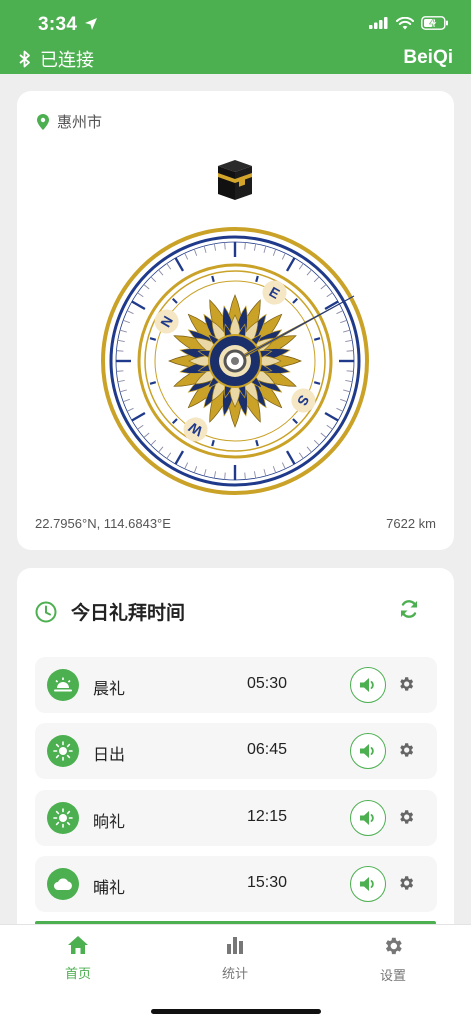 This screenshot has width=471, height=1024. What do you see at coordinates (236, 751) in the screenshot?
I see `prayer-row: 日出 06:45` at bounding box center [236, 751].